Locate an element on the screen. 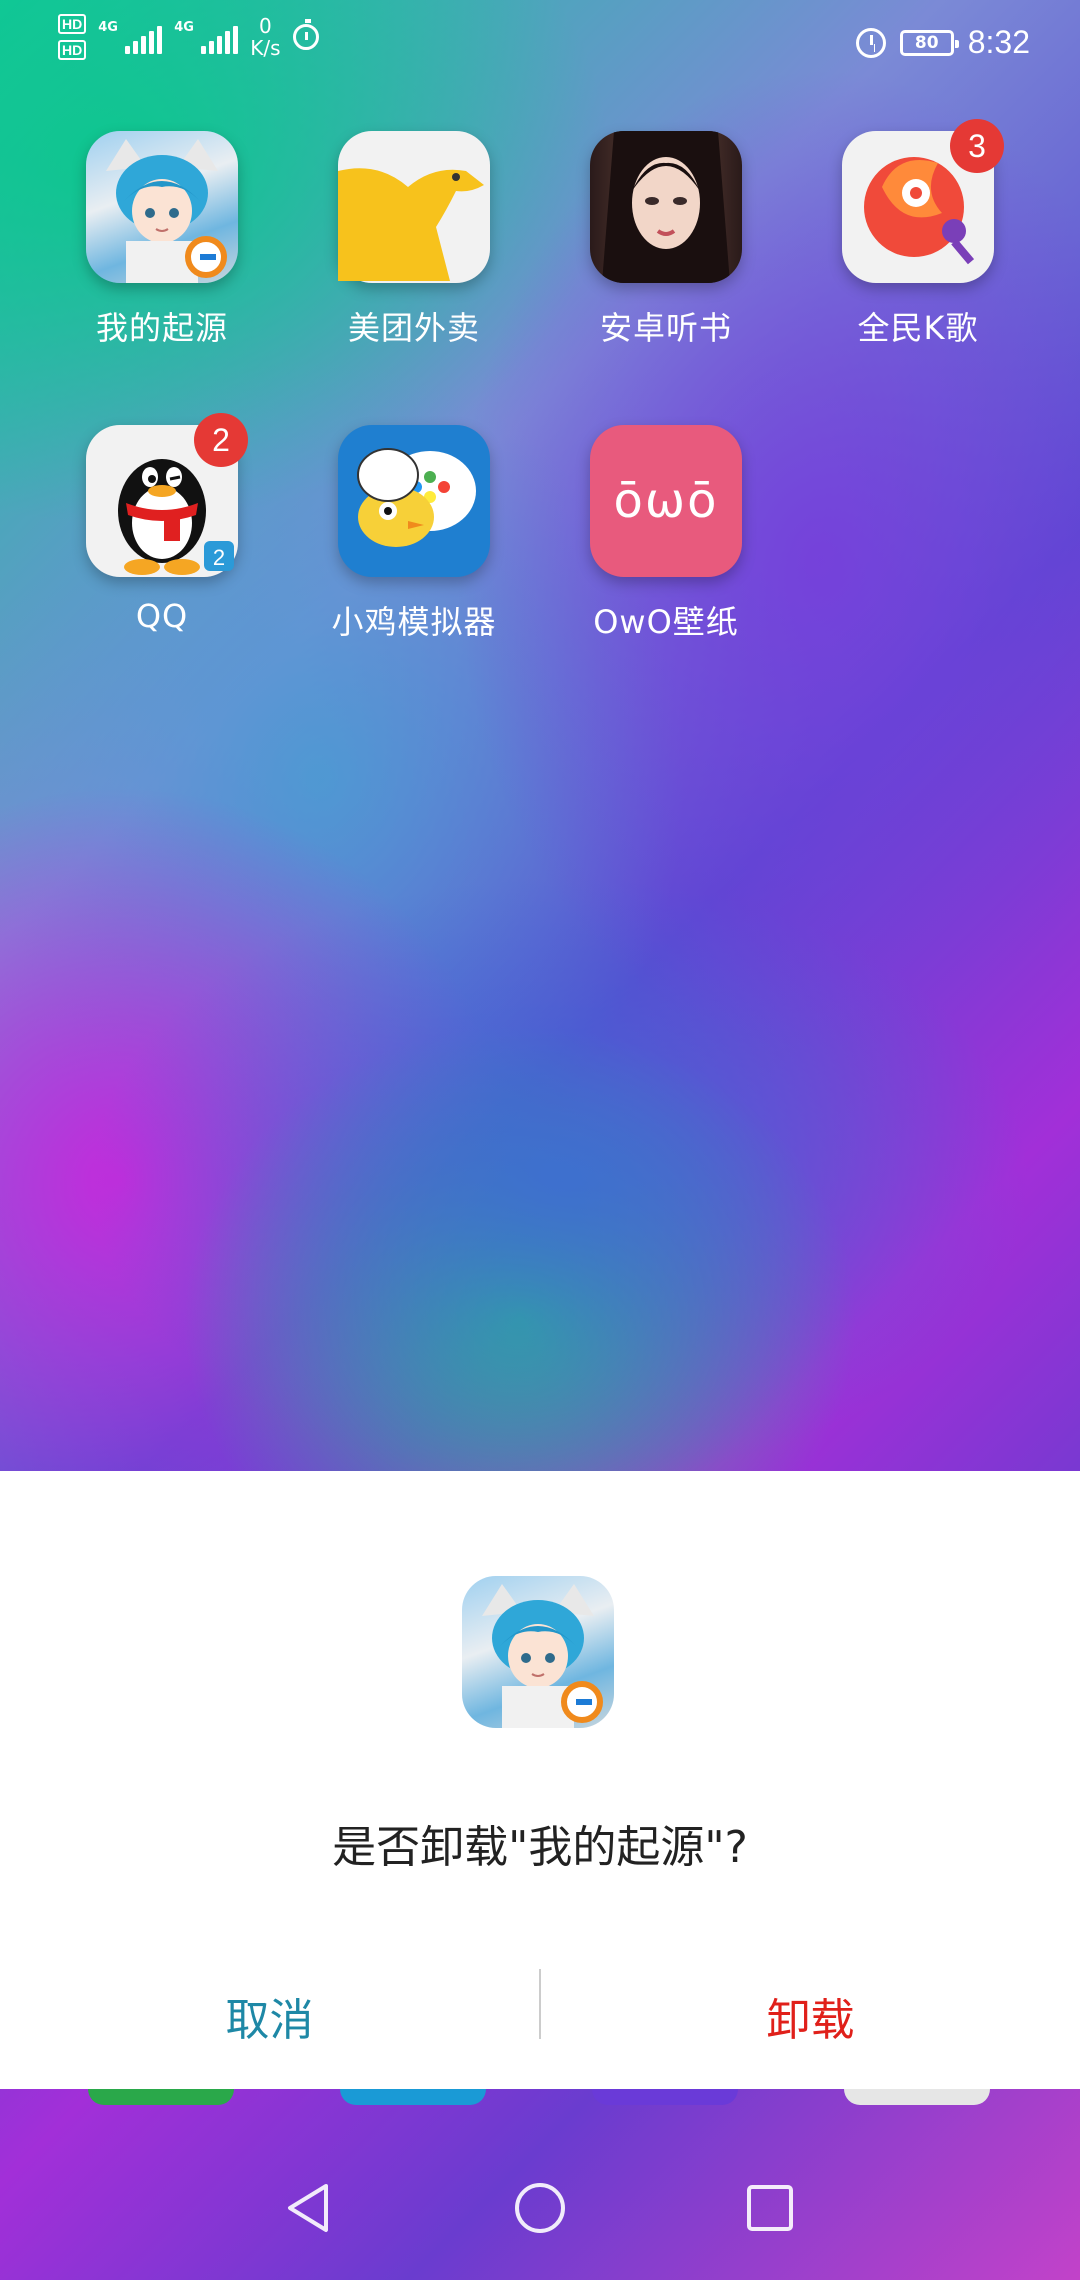  penguin-icon: 2 2 is located at coordinates (167, 495).